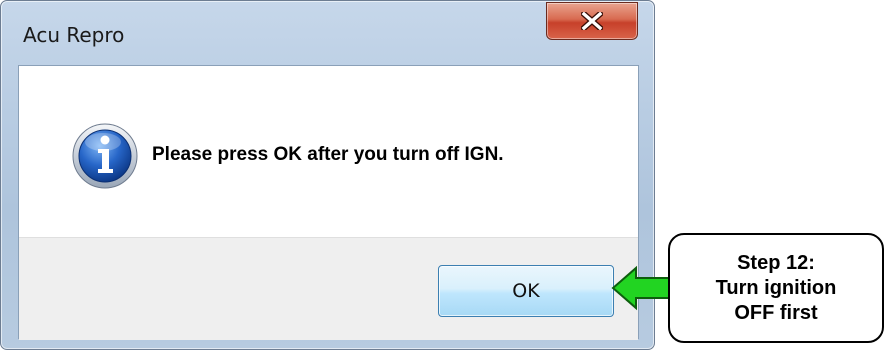  What do you see at coordinates (74, 35) in the screenshot?
I see `window-title: Acu Repro` at bounding box center [74, 35].